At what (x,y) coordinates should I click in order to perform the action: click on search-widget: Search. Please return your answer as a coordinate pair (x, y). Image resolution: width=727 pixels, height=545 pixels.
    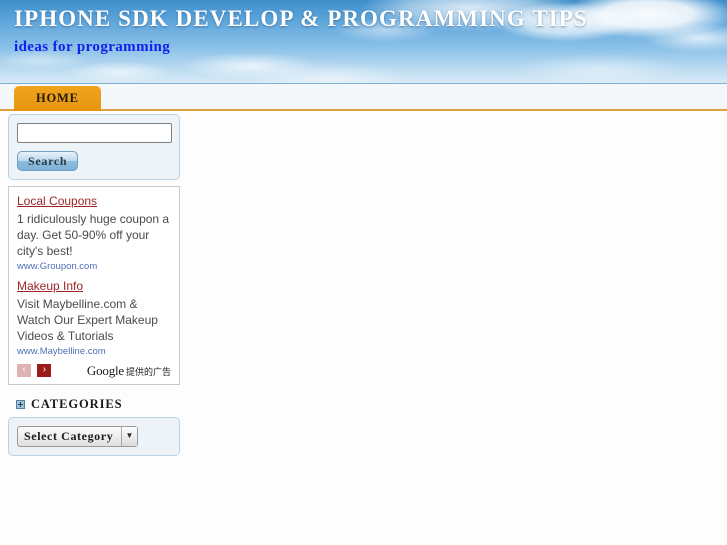
    Looking at the image, I should click on (94, 147).